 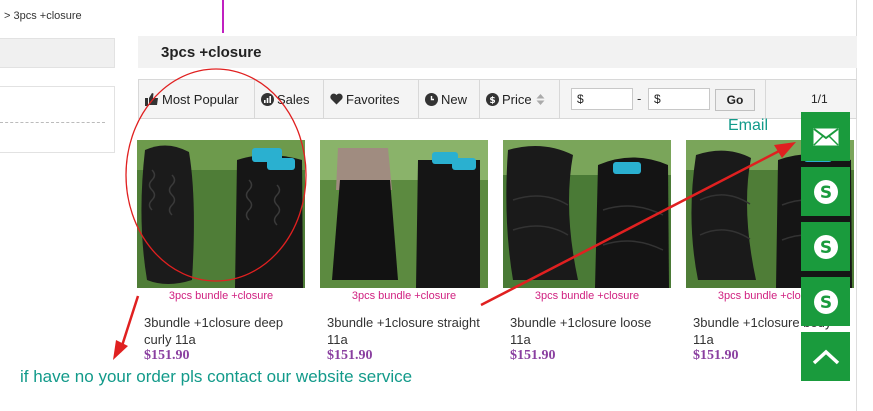 I want to click on sort-price-label: Price, so click(x=517, y=99).